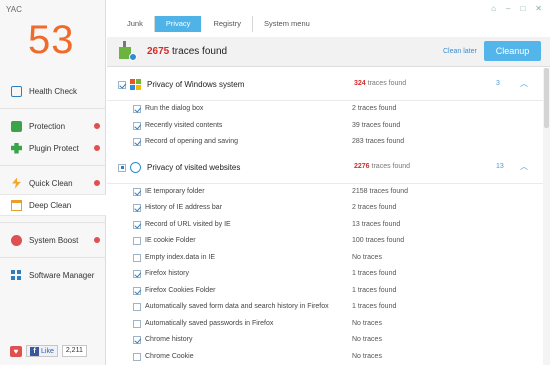 This screenshot has width=550, height=365. Describe the element at coordinates (325, 258) in the screenshot. I see `list-item: Empty index.data in IE No traces` at that location.